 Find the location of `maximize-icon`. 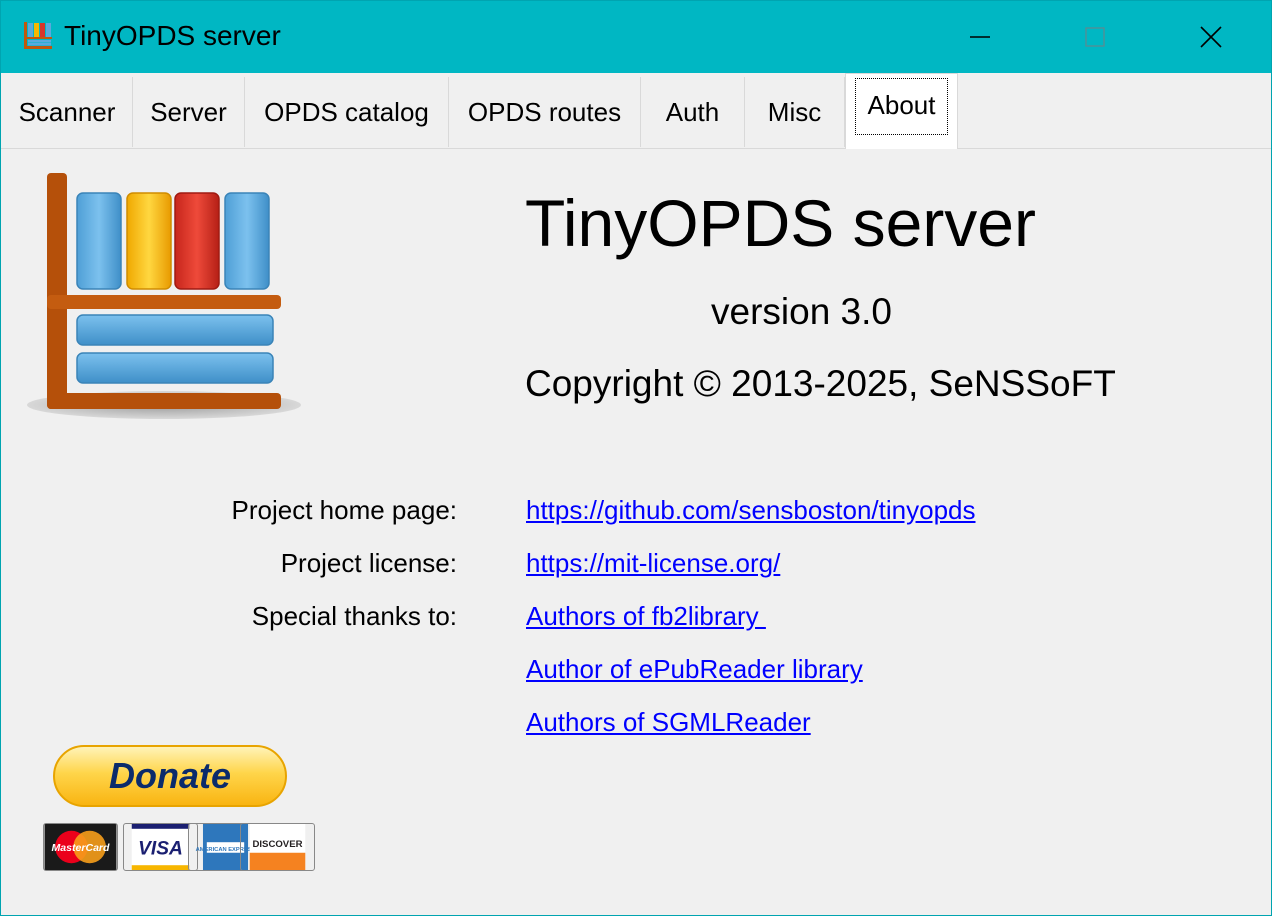

maximize-icon is located at coordinates (1095, 37).